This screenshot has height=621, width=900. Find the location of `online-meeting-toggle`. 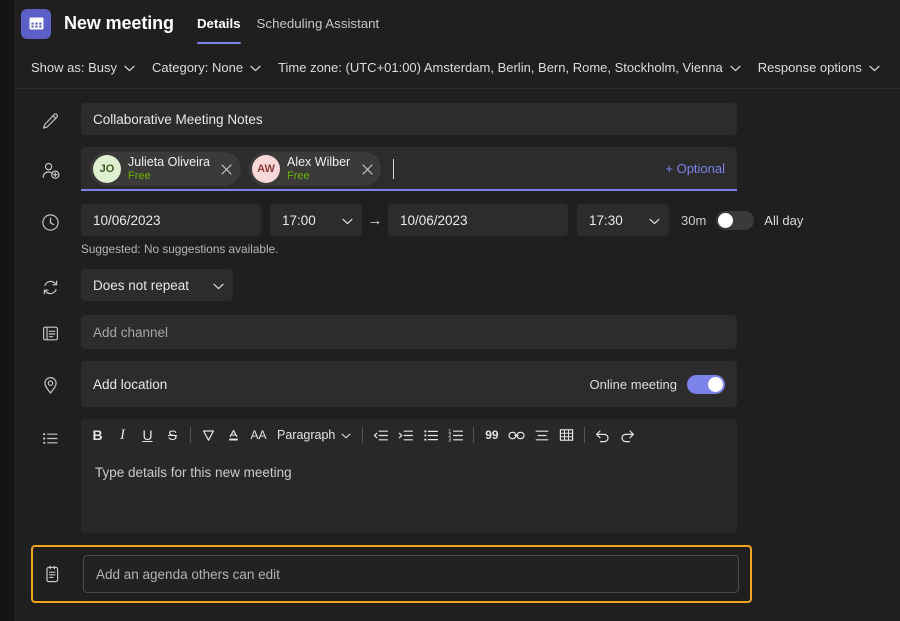

online-meeting-toggle is located at coordinates (706, 384).